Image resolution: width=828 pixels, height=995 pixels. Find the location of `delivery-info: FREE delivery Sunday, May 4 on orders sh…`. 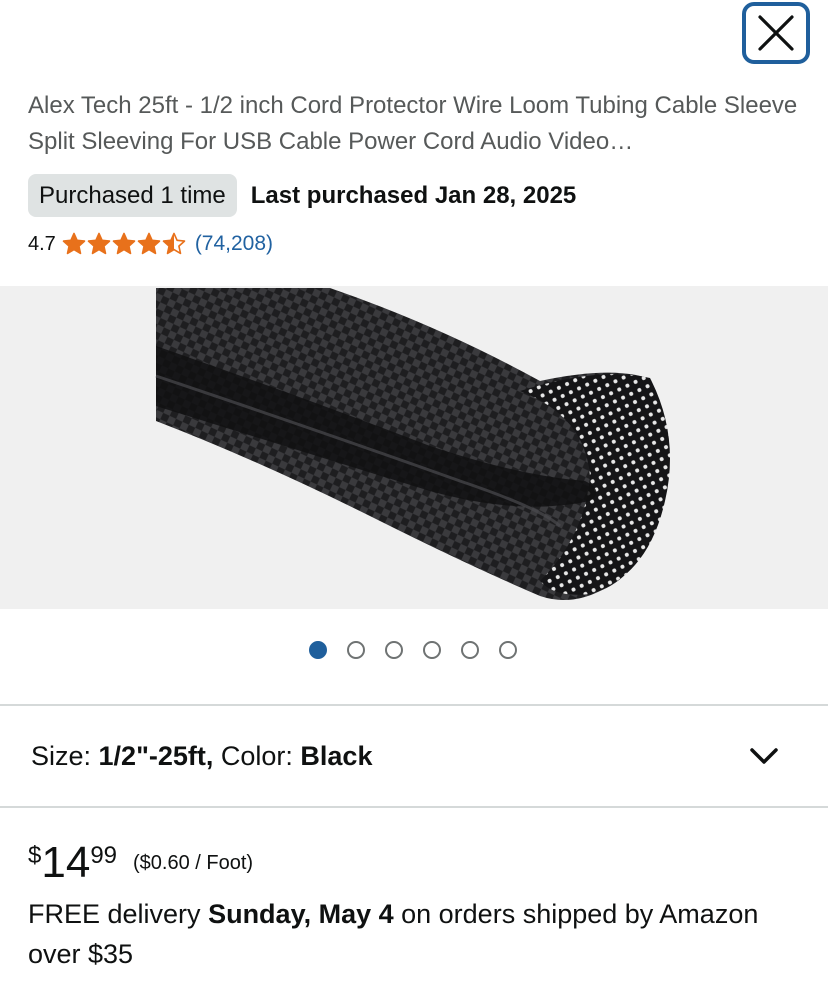

delivery-info: FREE delivery Sunday, May 4 on orders sh… is located at coordinates (408, 934).